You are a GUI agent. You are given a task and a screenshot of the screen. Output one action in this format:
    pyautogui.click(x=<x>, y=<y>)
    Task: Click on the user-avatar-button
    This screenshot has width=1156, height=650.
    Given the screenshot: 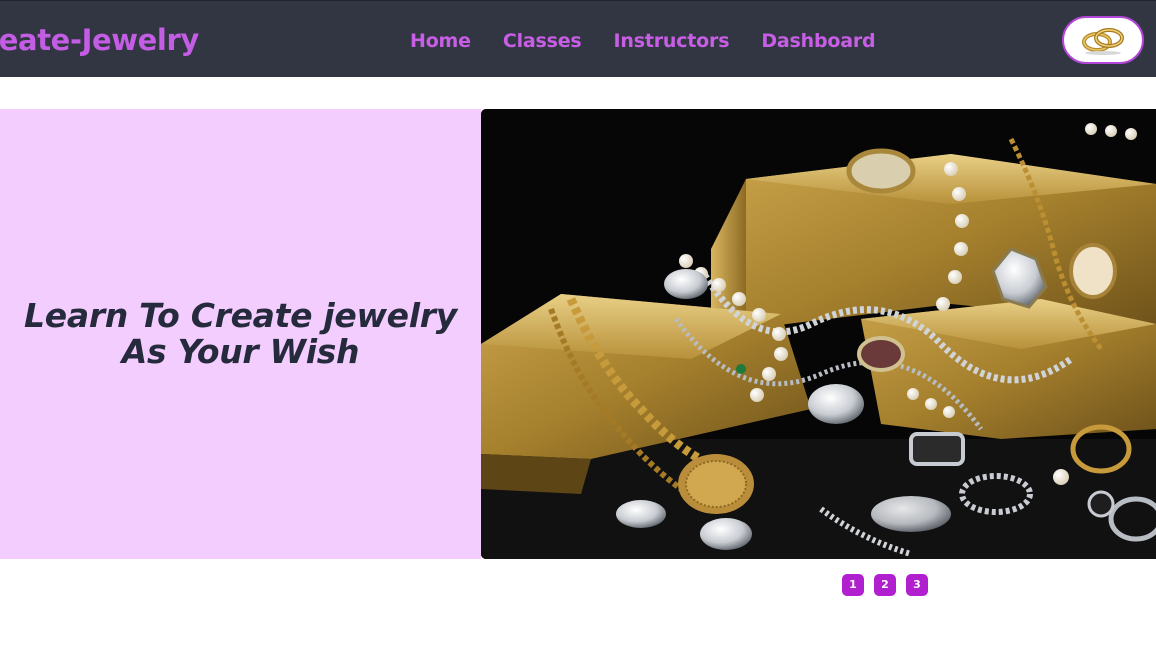 What is the action you would take?
    pyautogui.click(x=1103, y=40)
    